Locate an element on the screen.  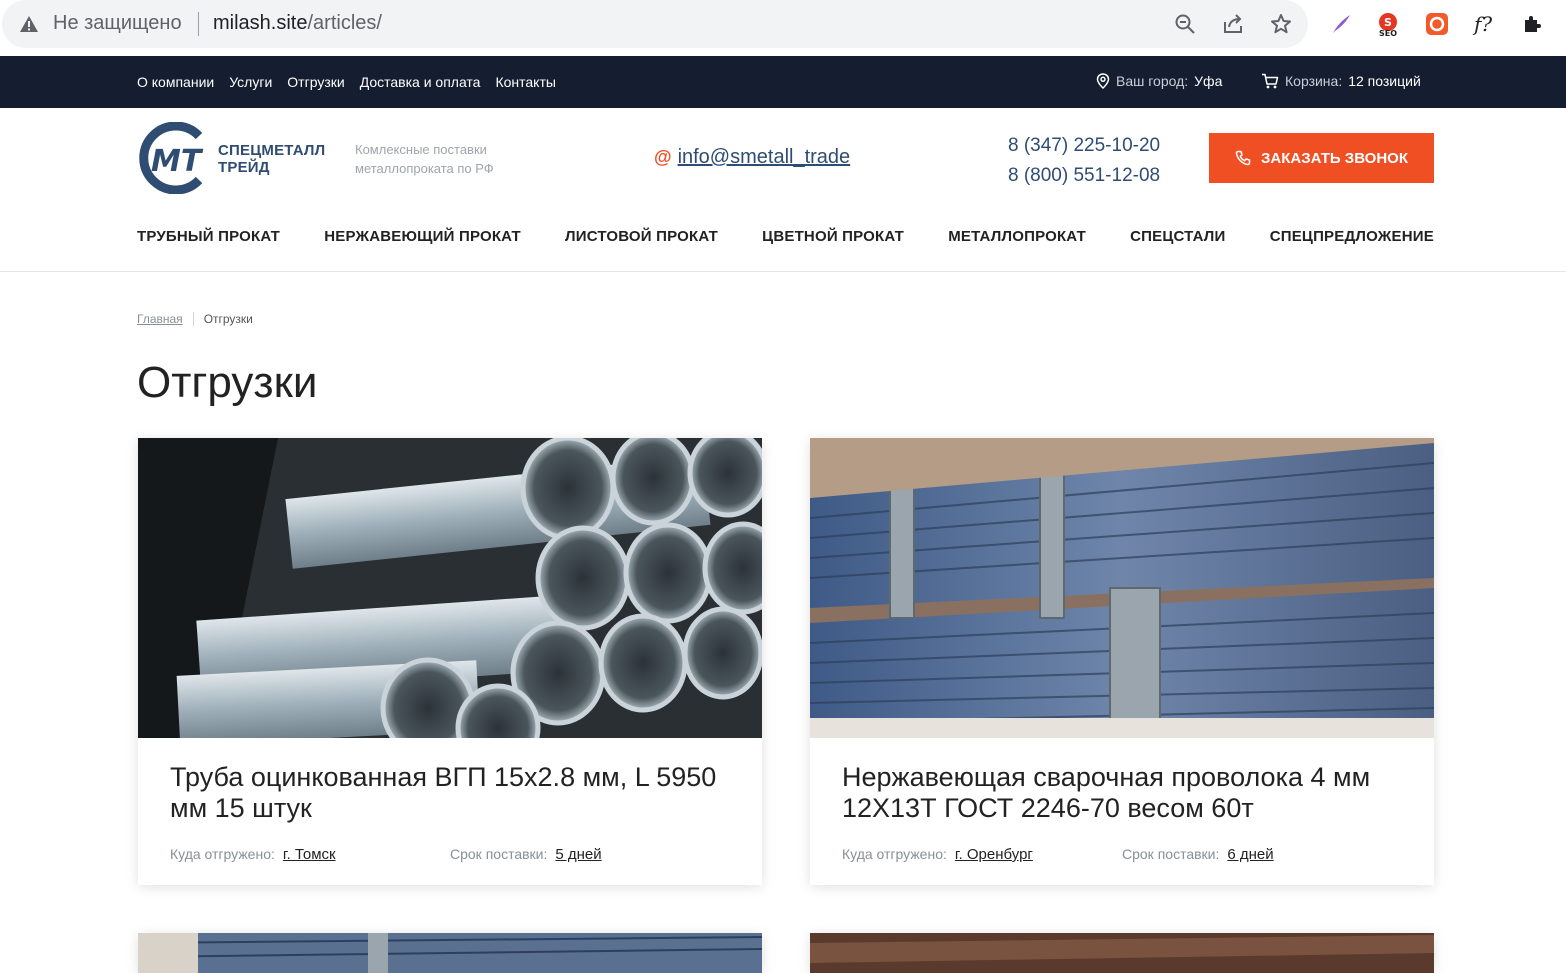
delivery-term-value: 6 дней is located at coordinates (1250, 854).